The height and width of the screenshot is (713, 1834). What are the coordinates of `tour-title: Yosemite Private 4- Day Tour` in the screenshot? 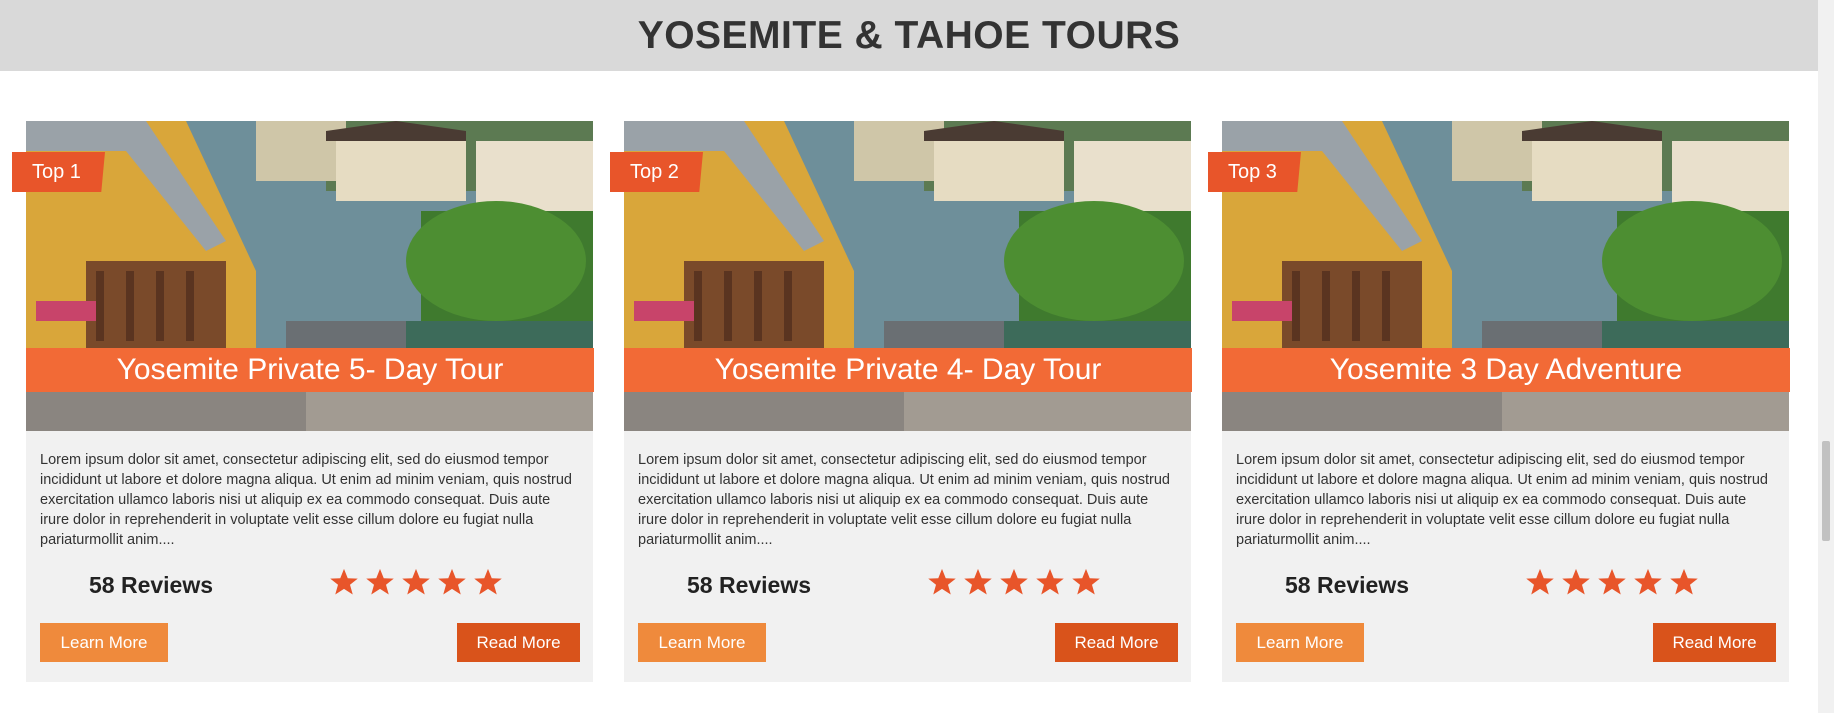 It's located at (908, 370).